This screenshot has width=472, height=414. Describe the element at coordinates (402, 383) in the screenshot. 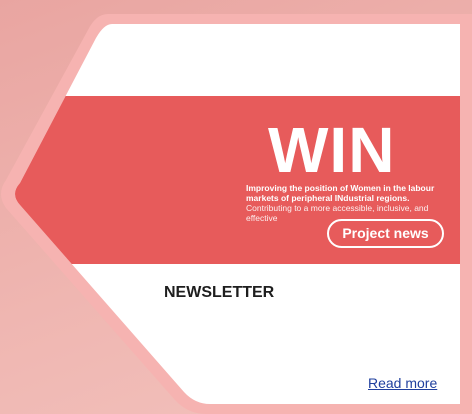

I see `read-more-link: Read more` at that location.